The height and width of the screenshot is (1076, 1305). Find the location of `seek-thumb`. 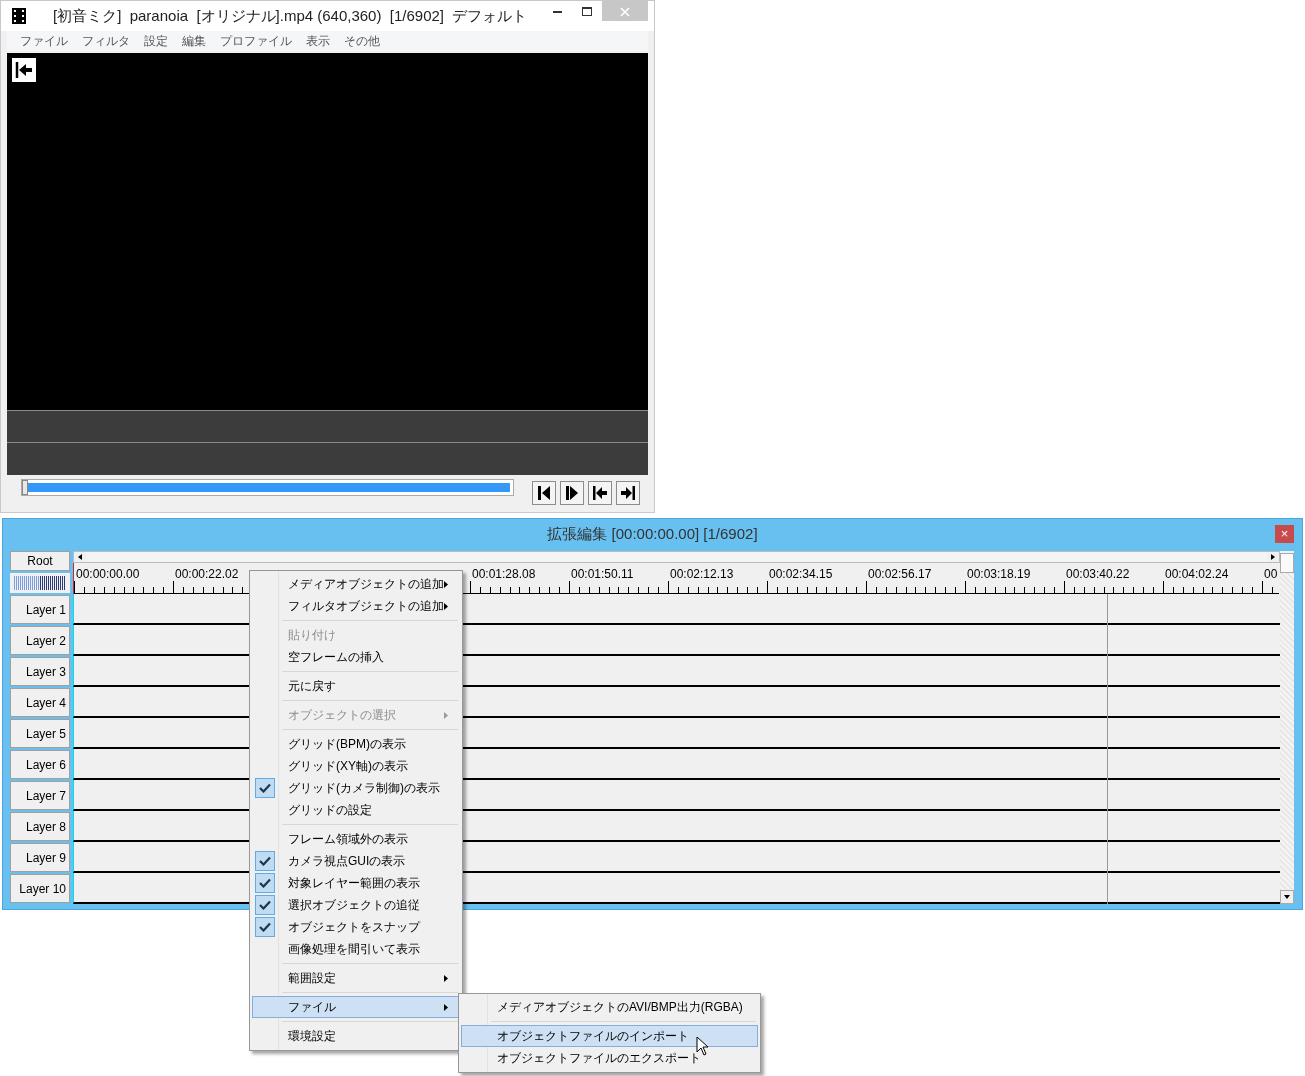

seek-thumb is located at coordinates (25, 488).